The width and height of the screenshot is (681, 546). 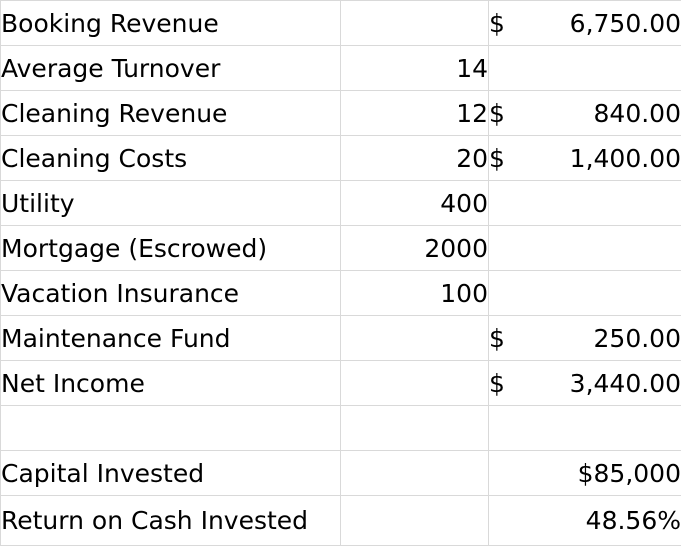 I want to click on row-label-maintenance-fund: Maintenance Fund, so click(x=171, y=338).